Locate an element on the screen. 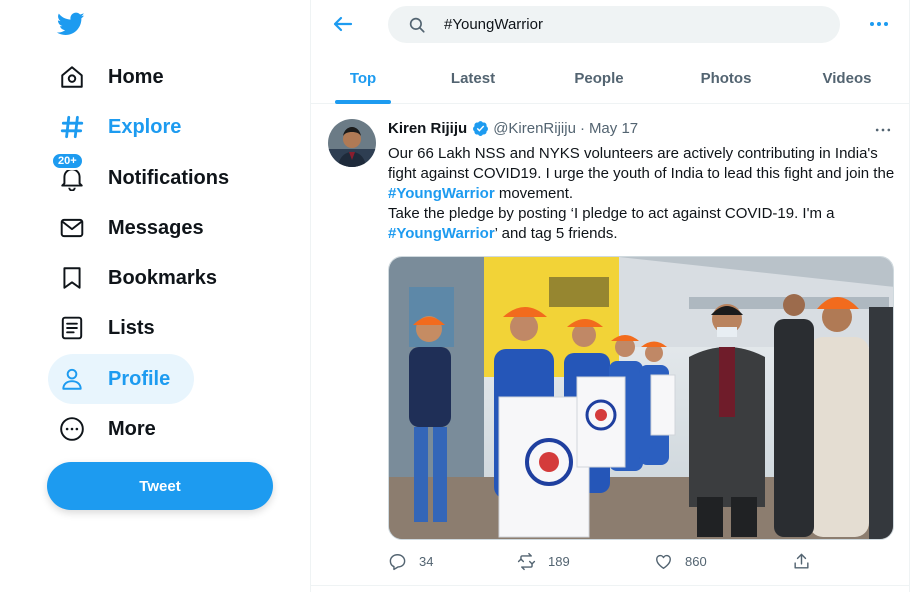  search-header is located at coordinates (610, 25).